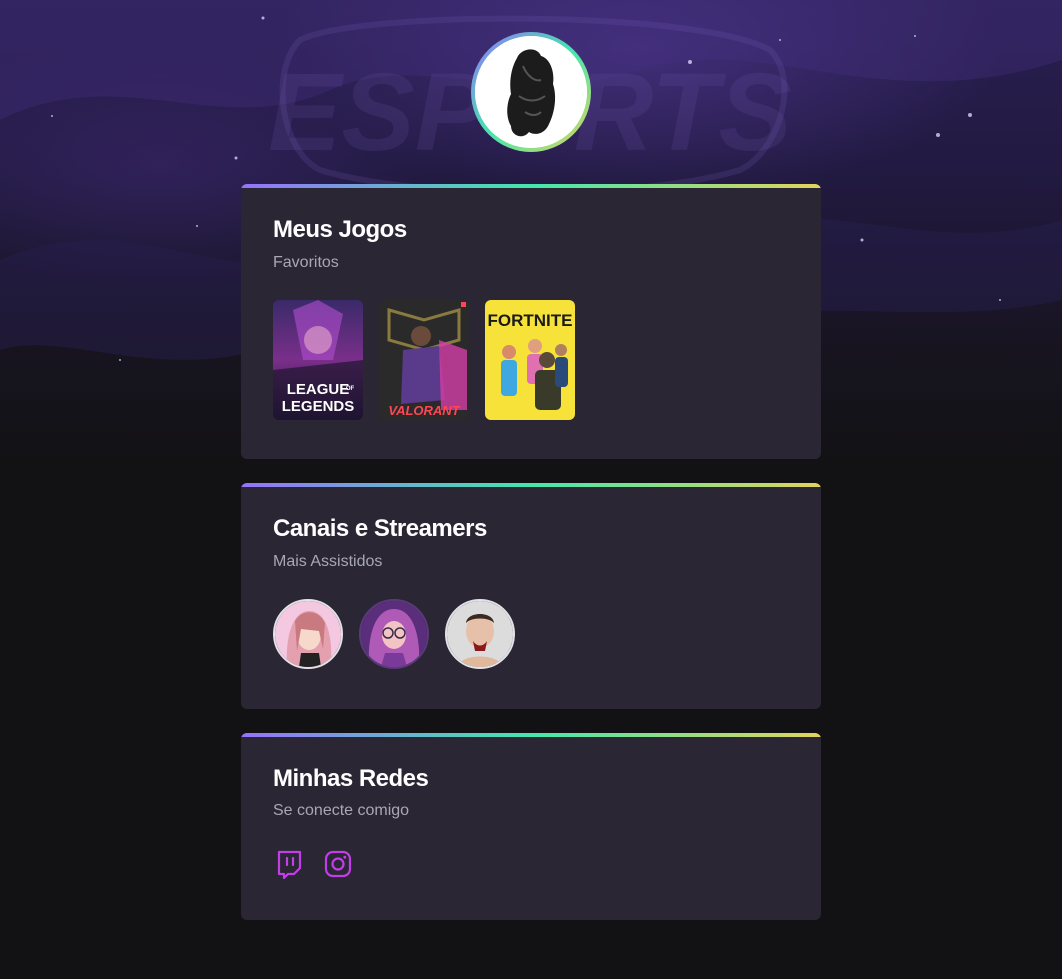 The width and height of the screenshot is (1062, 979). What do you see at coordinates (380, 528) in the screenshot?
I see `streamers-title: Canais e Streamers` at bounding box center [380, 528].